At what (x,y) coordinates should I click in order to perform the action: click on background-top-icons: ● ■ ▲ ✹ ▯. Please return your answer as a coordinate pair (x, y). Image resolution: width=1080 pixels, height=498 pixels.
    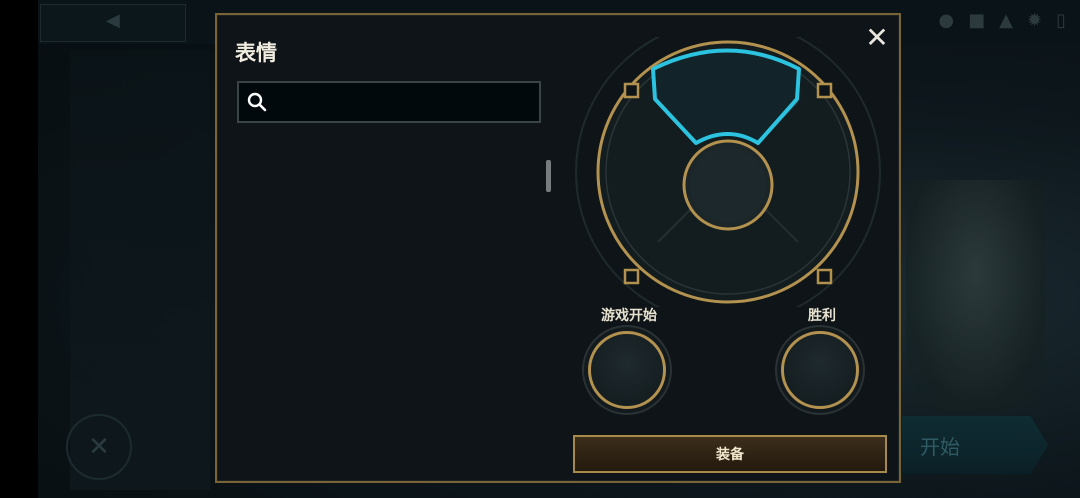
    Looking at the image, I should click on (1002, 20).